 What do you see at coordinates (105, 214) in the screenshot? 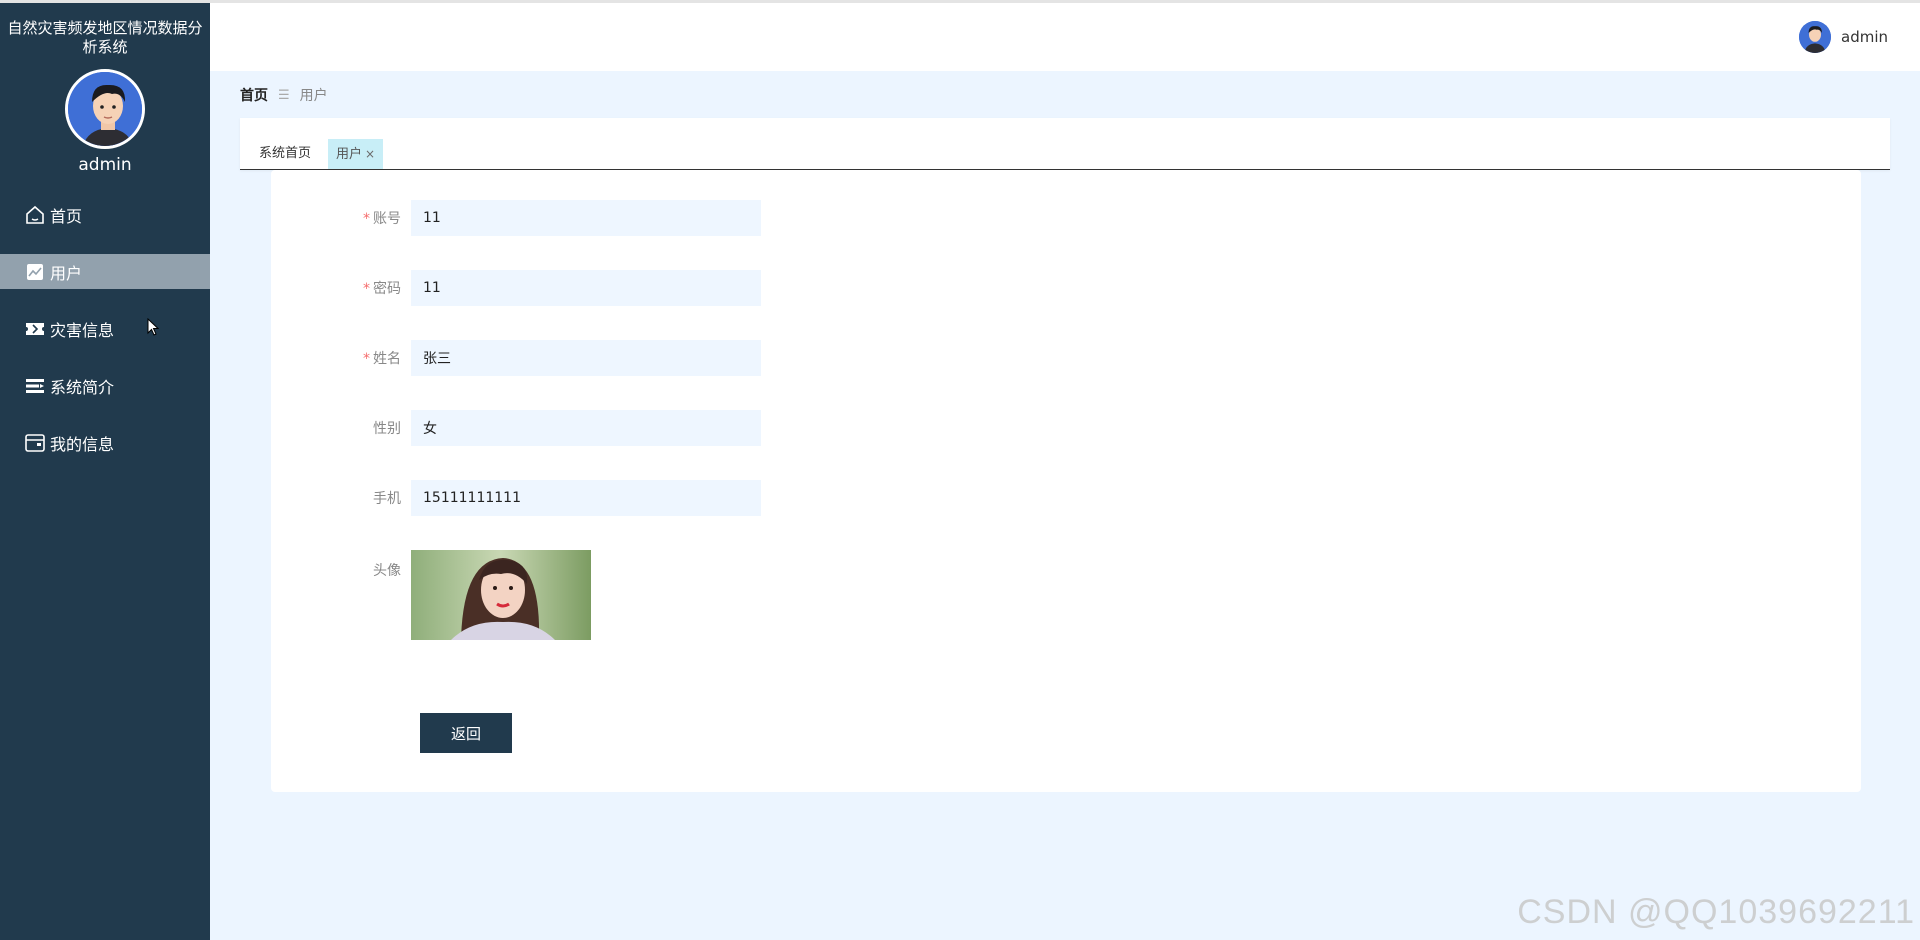
I see `sidebar-item-home: 首页` at bounding box center [105, 214].